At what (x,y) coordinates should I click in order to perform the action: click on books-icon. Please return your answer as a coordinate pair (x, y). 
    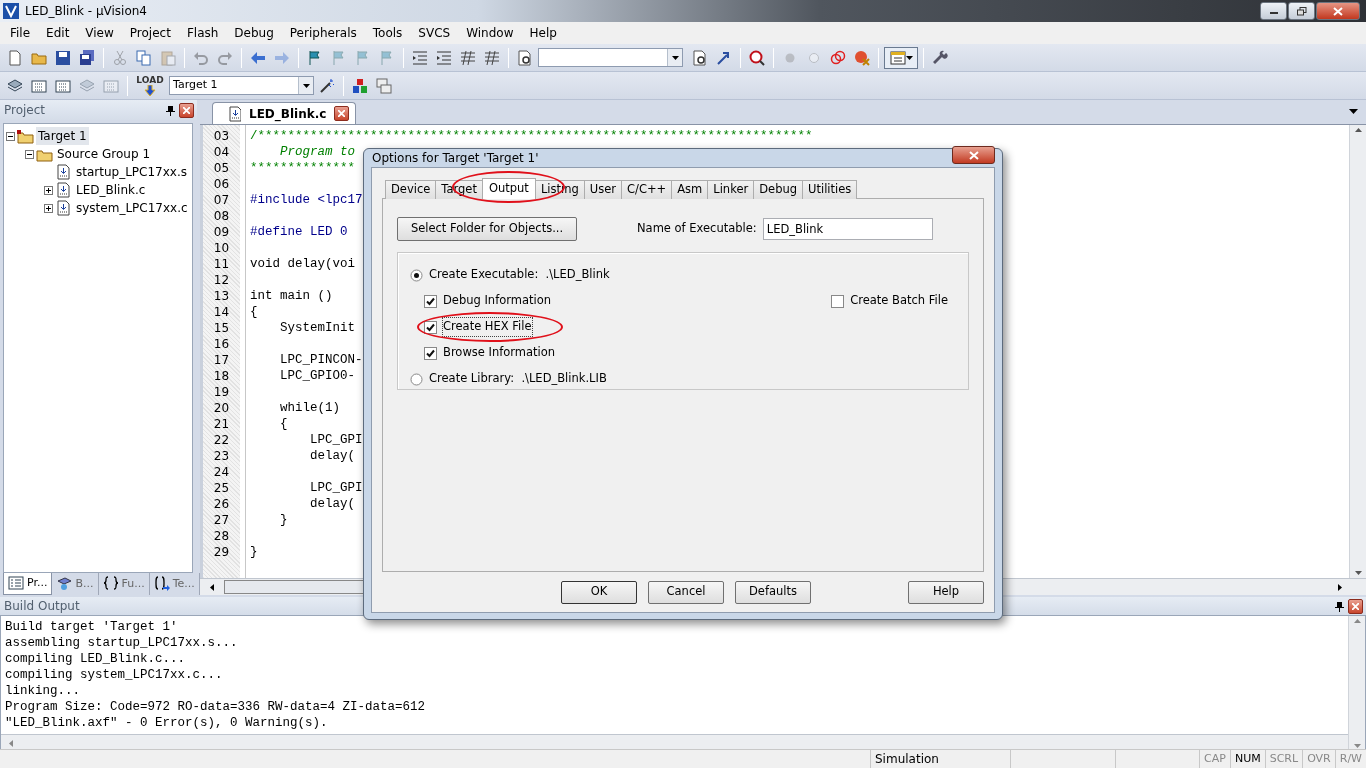
    Looking at the image, I should click on (64, 584).